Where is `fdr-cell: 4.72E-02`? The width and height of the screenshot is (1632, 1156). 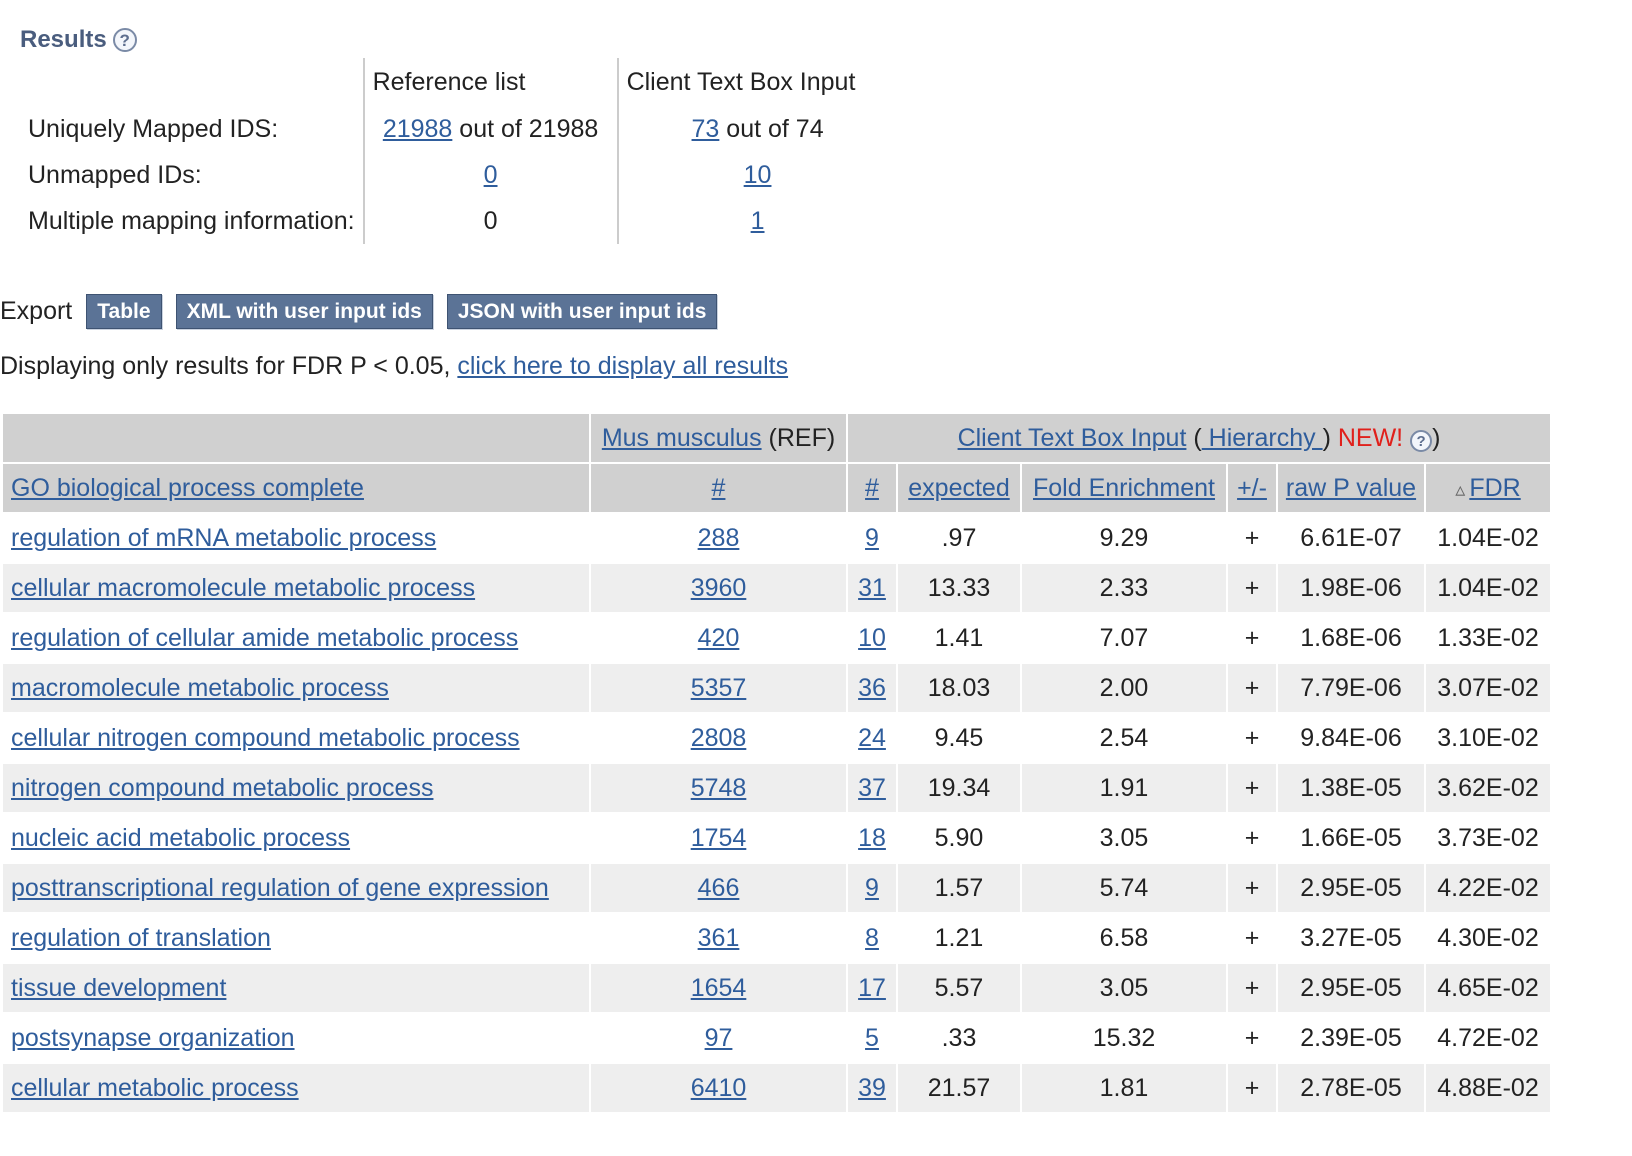 fdr-cell: 4.72E-02 is located at coordinates (1488, 1038).